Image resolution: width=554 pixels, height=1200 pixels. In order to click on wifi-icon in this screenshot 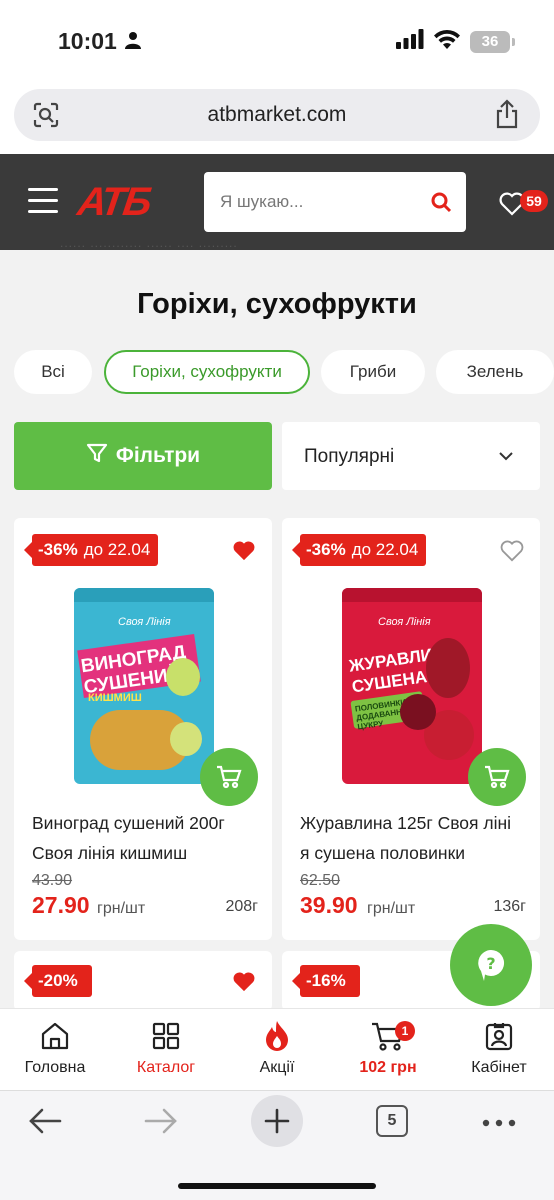, I will do `click(447, 41)`.